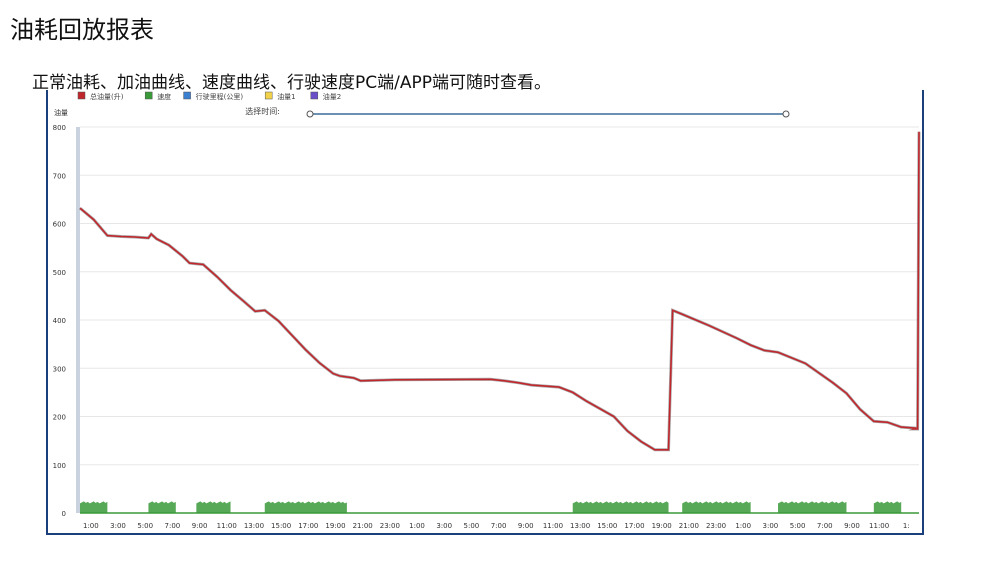 Image resolution: width=1000 pixels, height=563 pixels. Describe the element at coordinates (82, 30) in the screenshot. I see `slide-title: 油耗回放报表` at that location.